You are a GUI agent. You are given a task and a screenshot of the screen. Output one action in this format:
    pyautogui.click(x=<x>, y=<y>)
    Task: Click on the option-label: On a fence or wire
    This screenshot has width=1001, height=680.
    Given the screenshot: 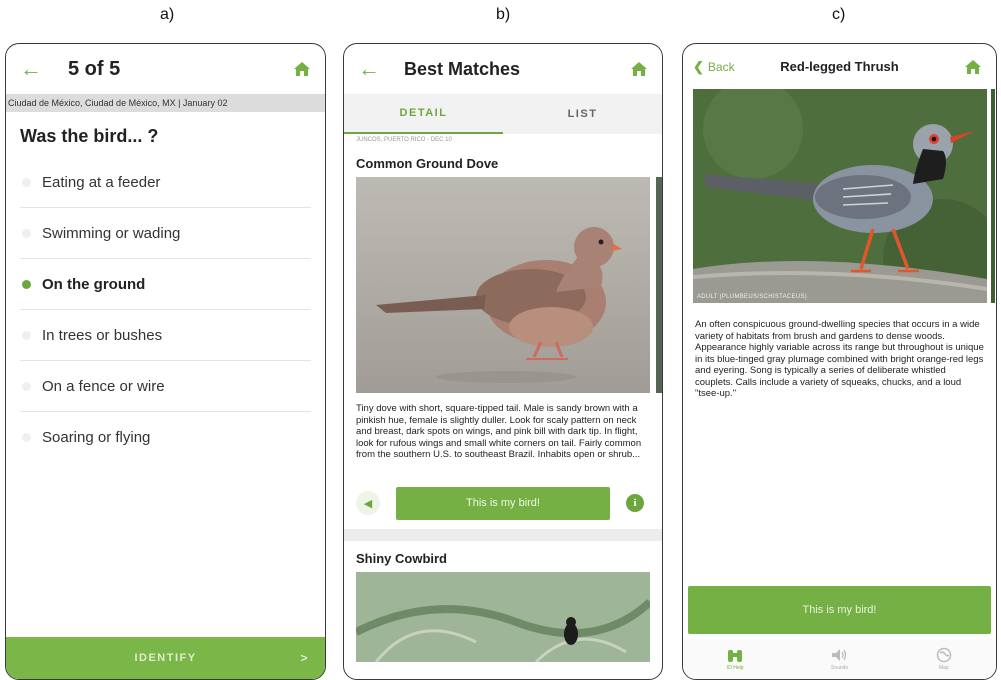 What is the action you would take?
    pyautogui.click(x=103, y=386)
    